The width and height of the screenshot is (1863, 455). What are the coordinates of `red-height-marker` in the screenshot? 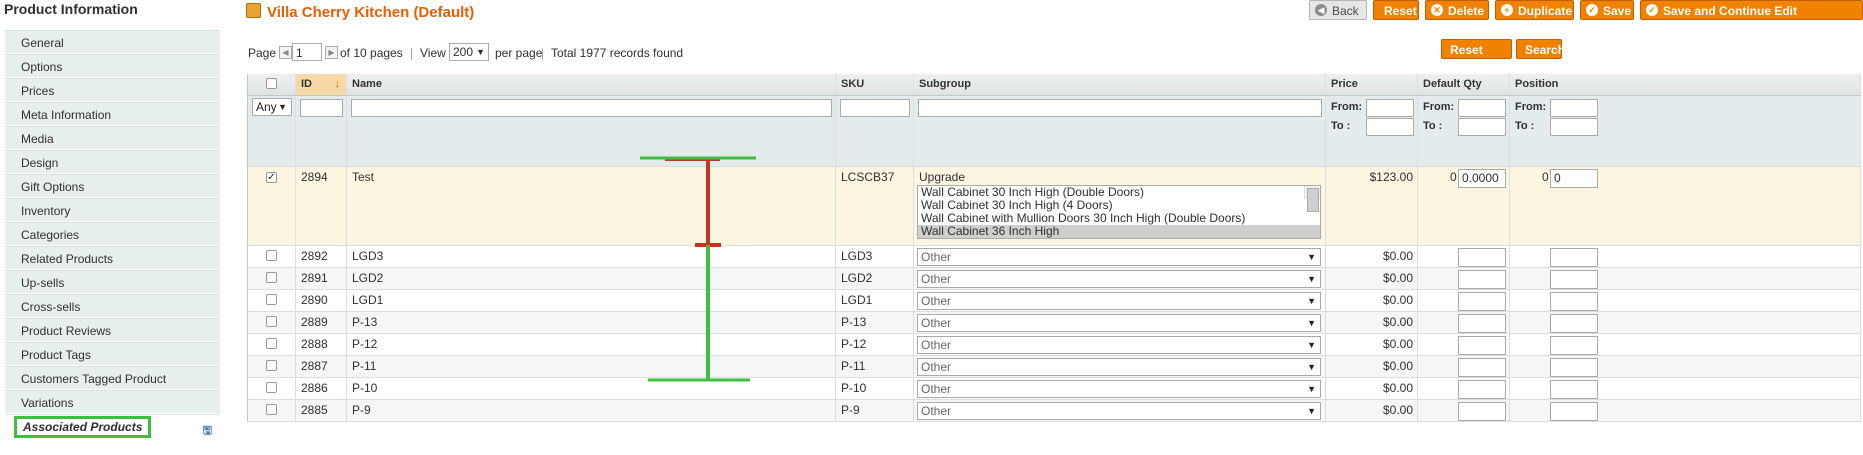 It's located at (693, 202).